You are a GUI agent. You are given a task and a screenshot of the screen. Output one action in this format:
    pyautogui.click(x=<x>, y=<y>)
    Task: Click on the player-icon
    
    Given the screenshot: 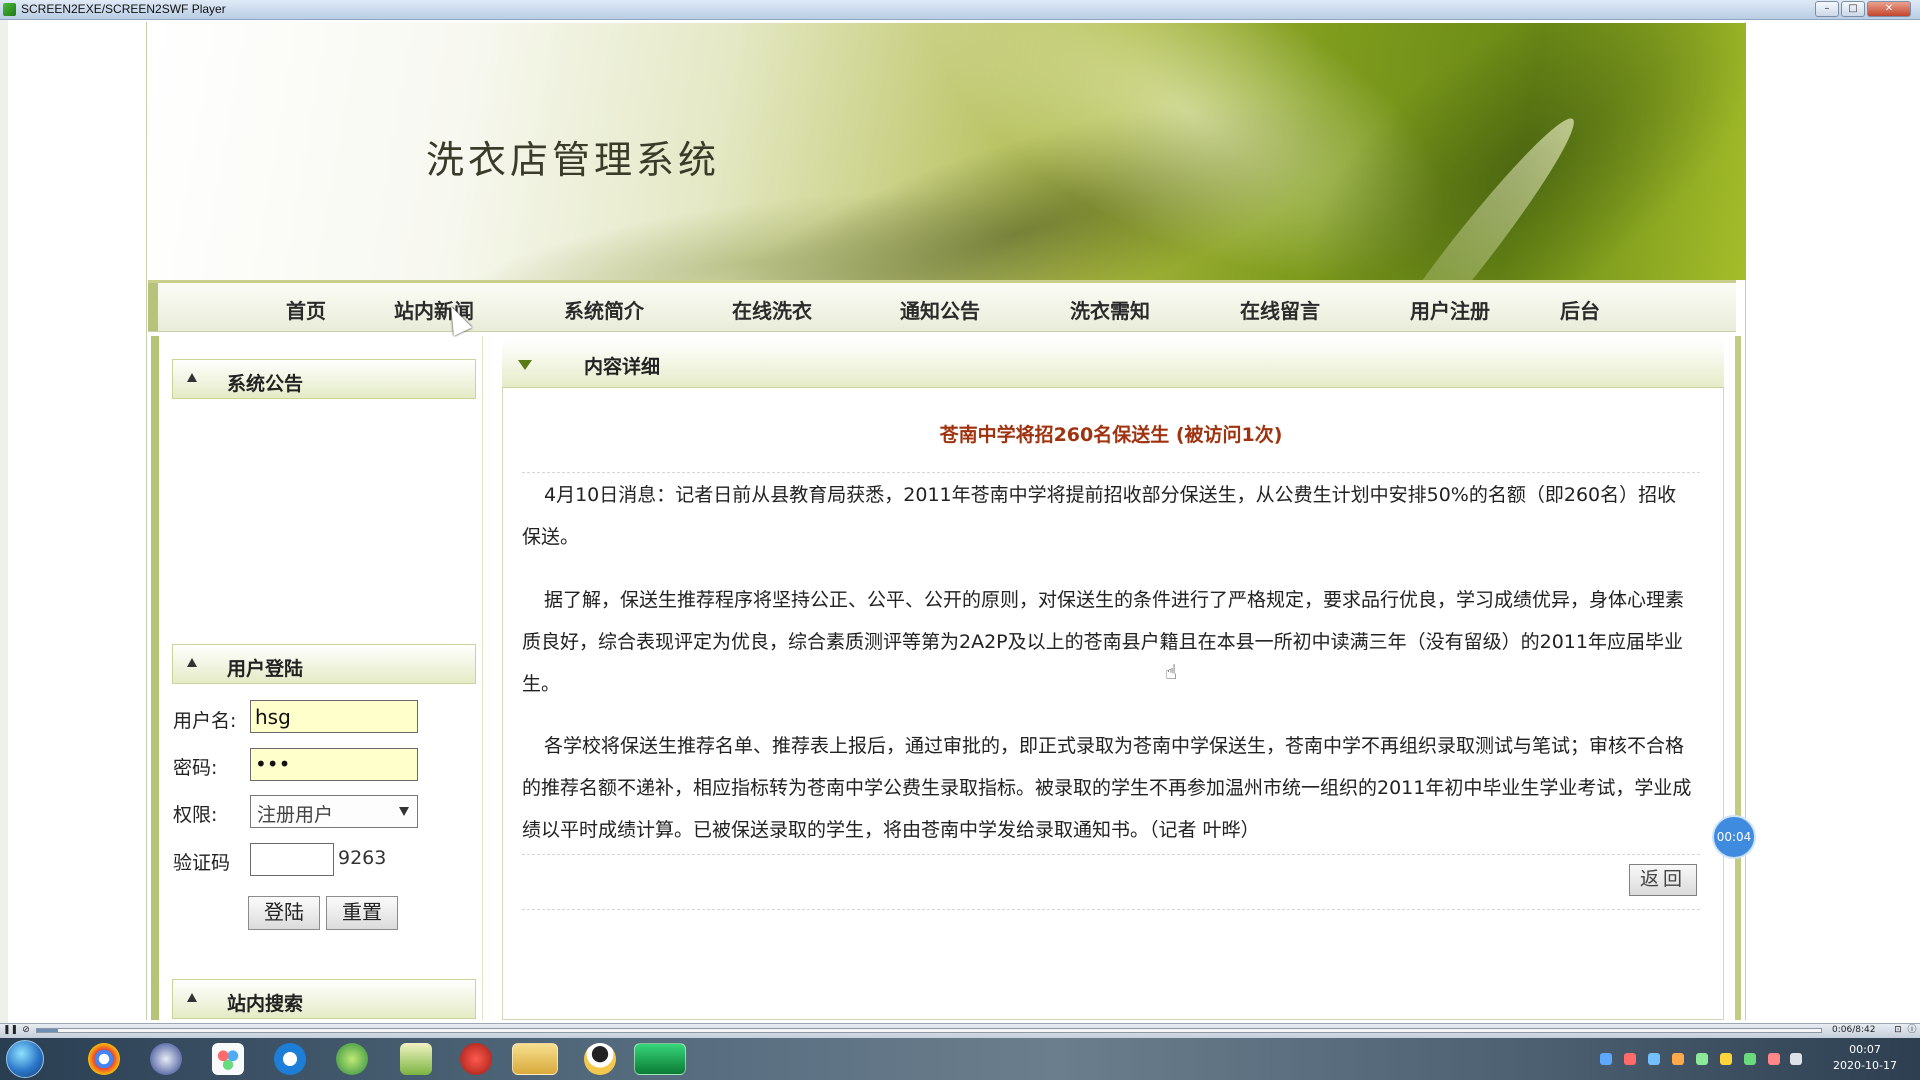 What is the action you would take?
    pyautogui.click(x=660, y=1059)
    